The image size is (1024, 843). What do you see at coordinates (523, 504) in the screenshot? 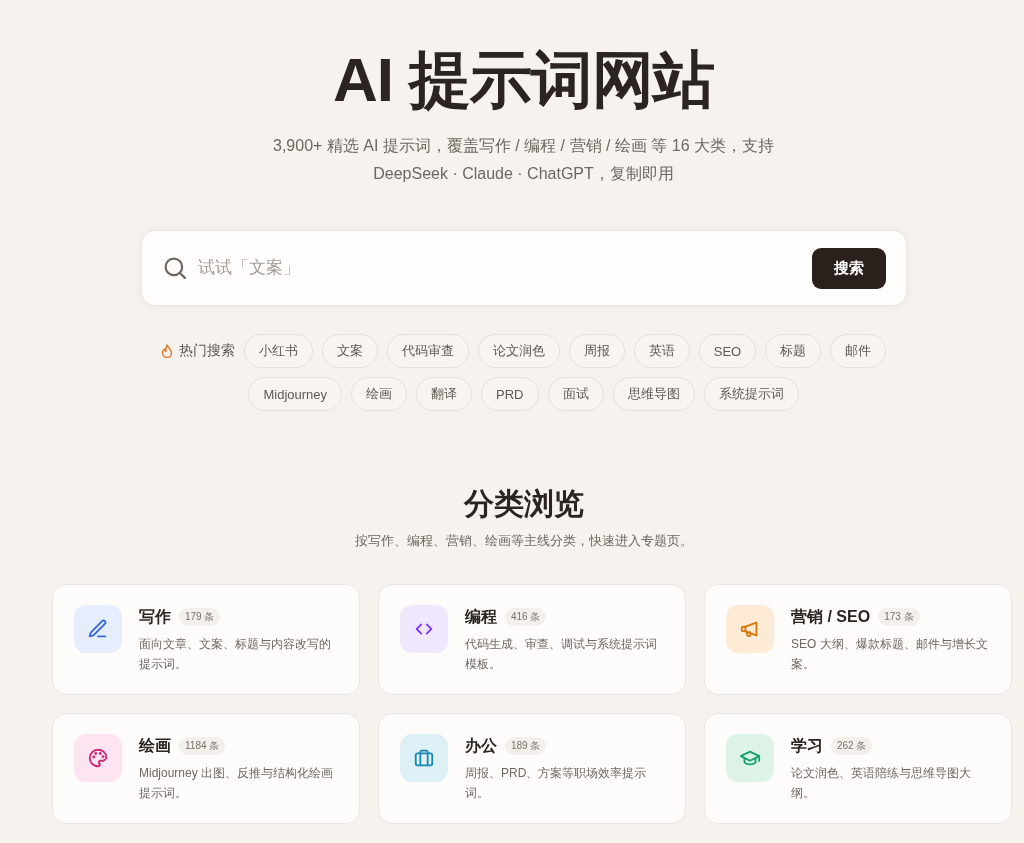
I see `section-title: 分类浏览` at bounding box center [523, 504].